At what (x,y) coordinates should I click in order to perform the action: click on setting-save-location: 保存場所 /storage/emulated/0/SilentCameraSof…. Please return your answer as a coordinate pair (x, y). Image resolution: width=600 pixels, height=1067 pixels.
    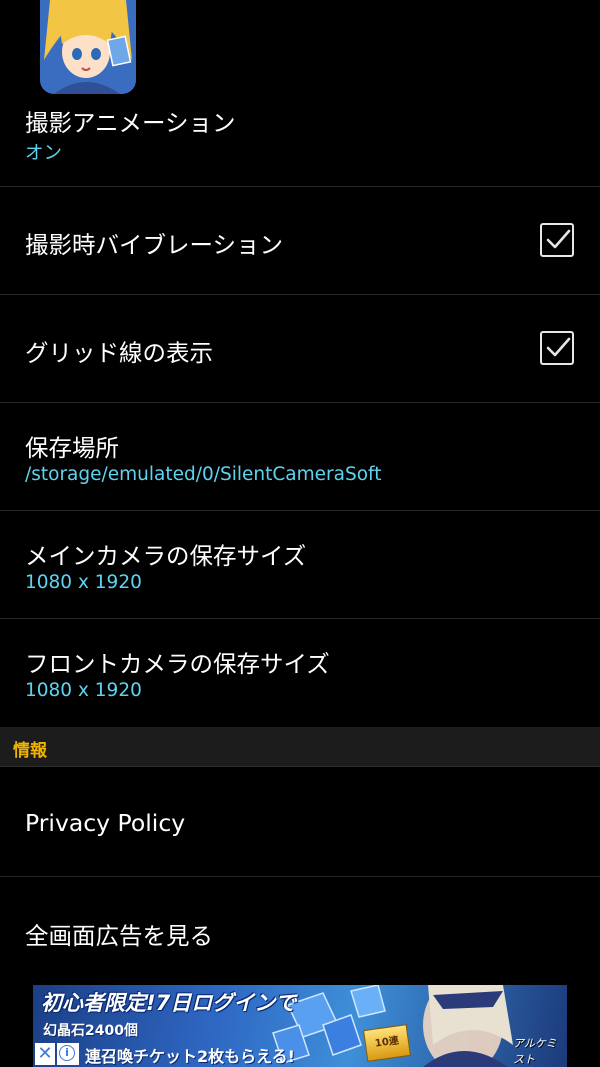
    Looking at the image, I should click on (300, 457).